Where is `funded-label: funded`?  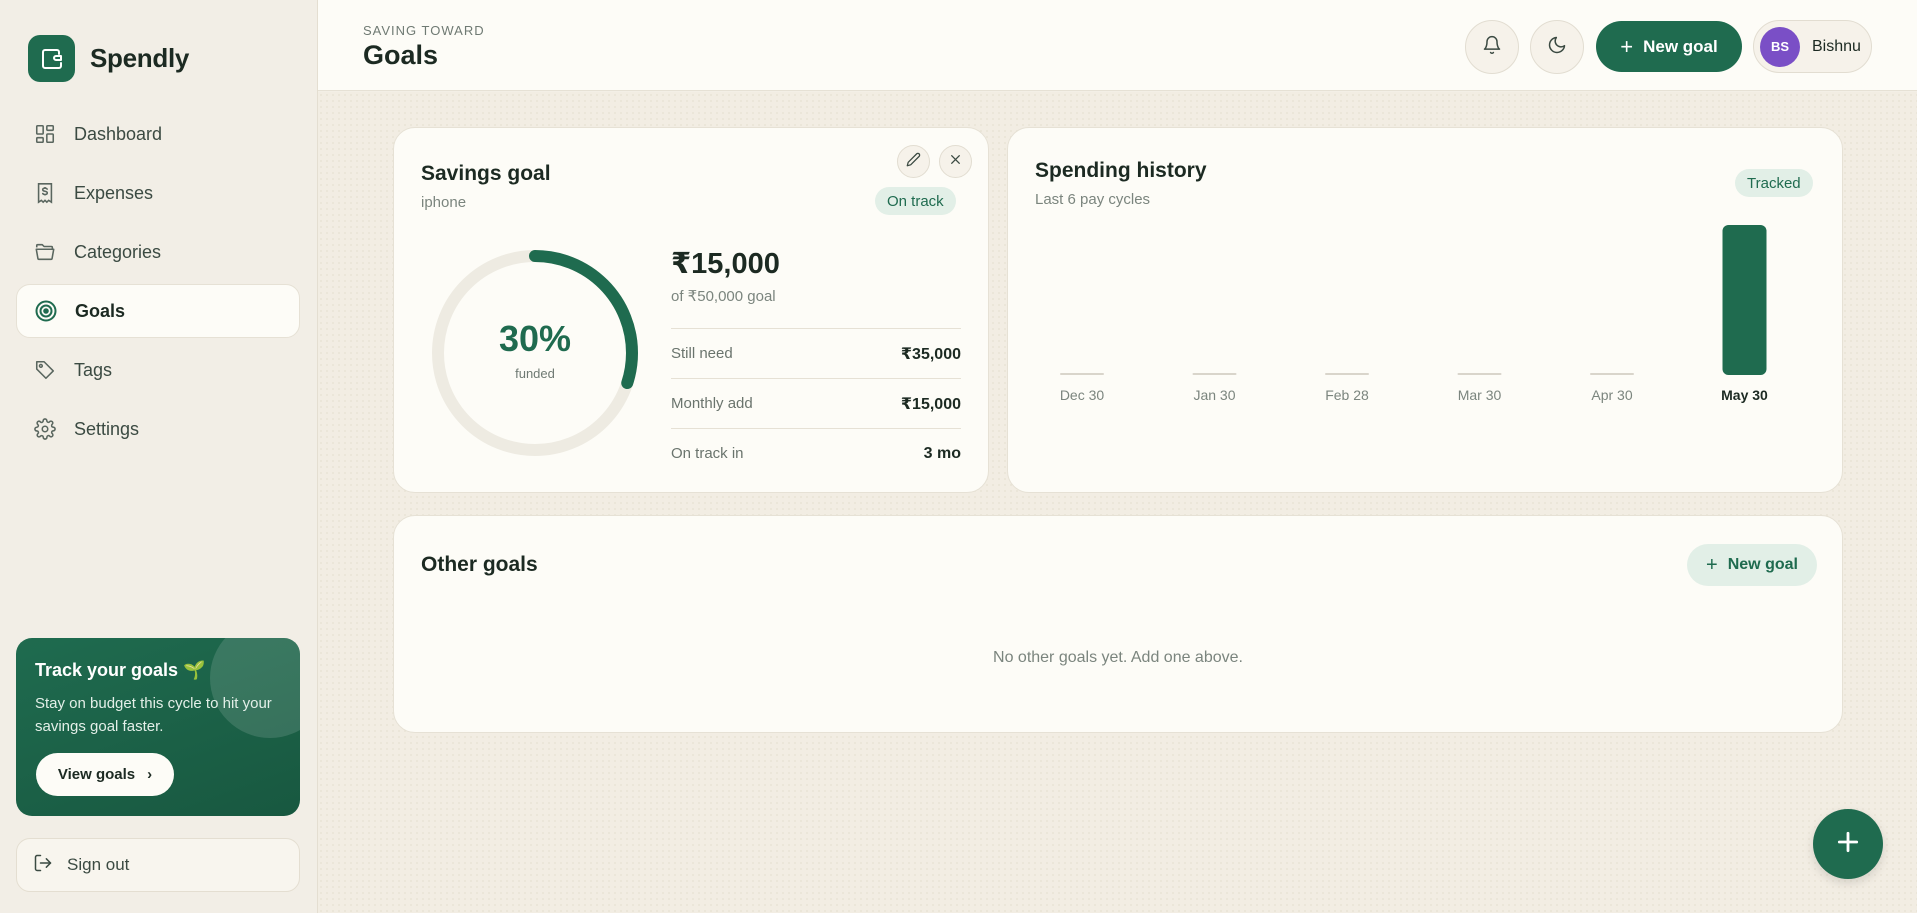
funded-label: funded is located at coordinates (535, 373).